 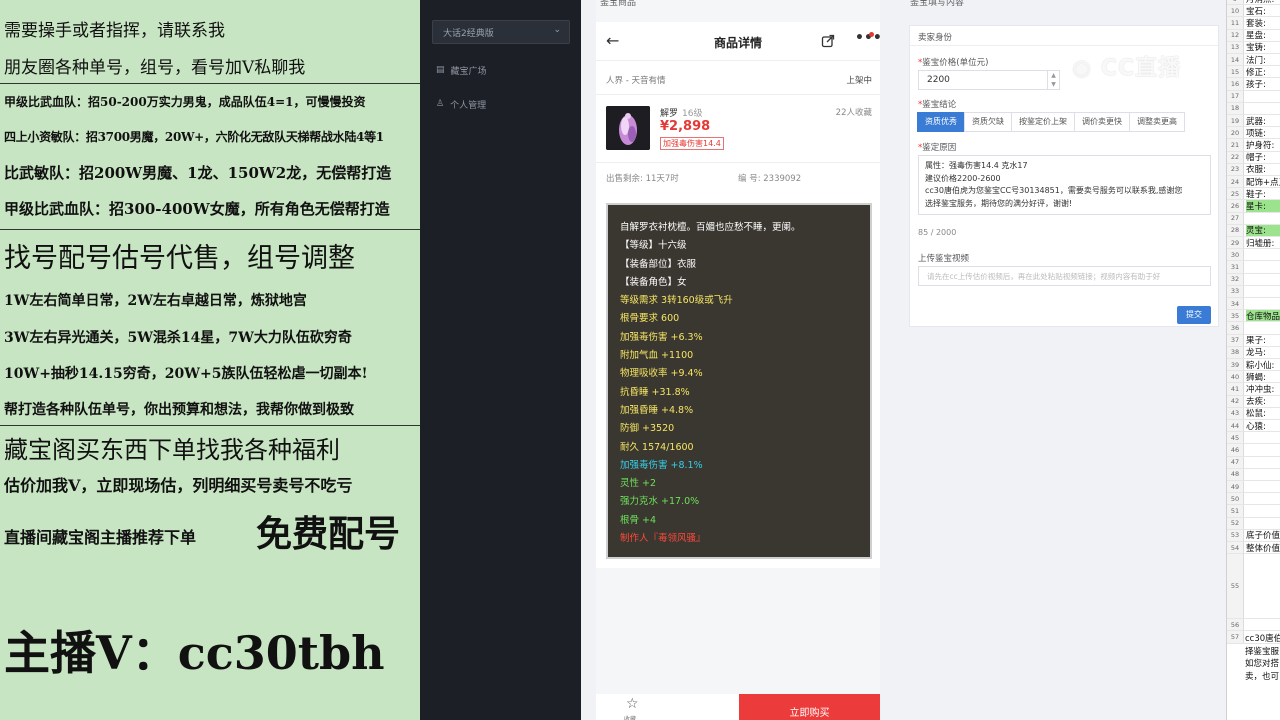 I want to click on sheet-row: 48, so click(x=1253, y=474).